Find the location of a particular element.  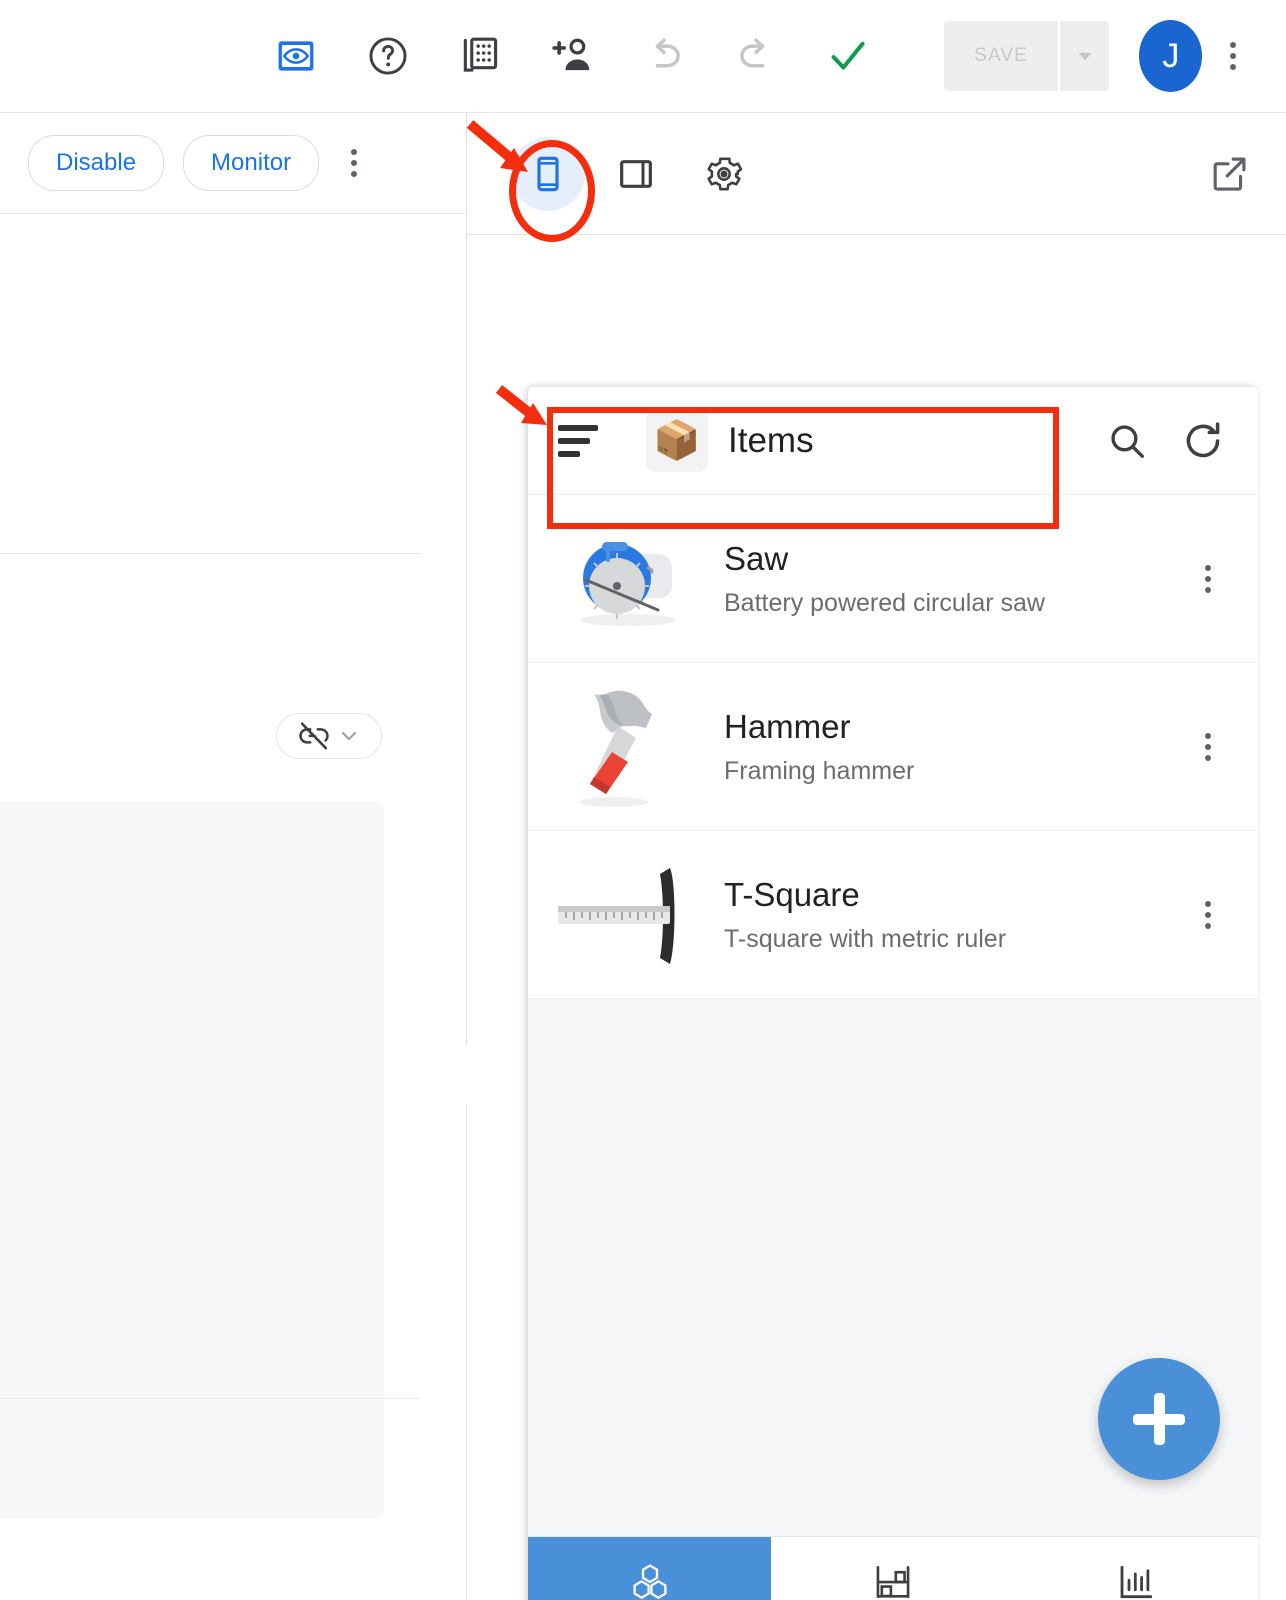

open-external-button is located at coordinates (1229, 174).